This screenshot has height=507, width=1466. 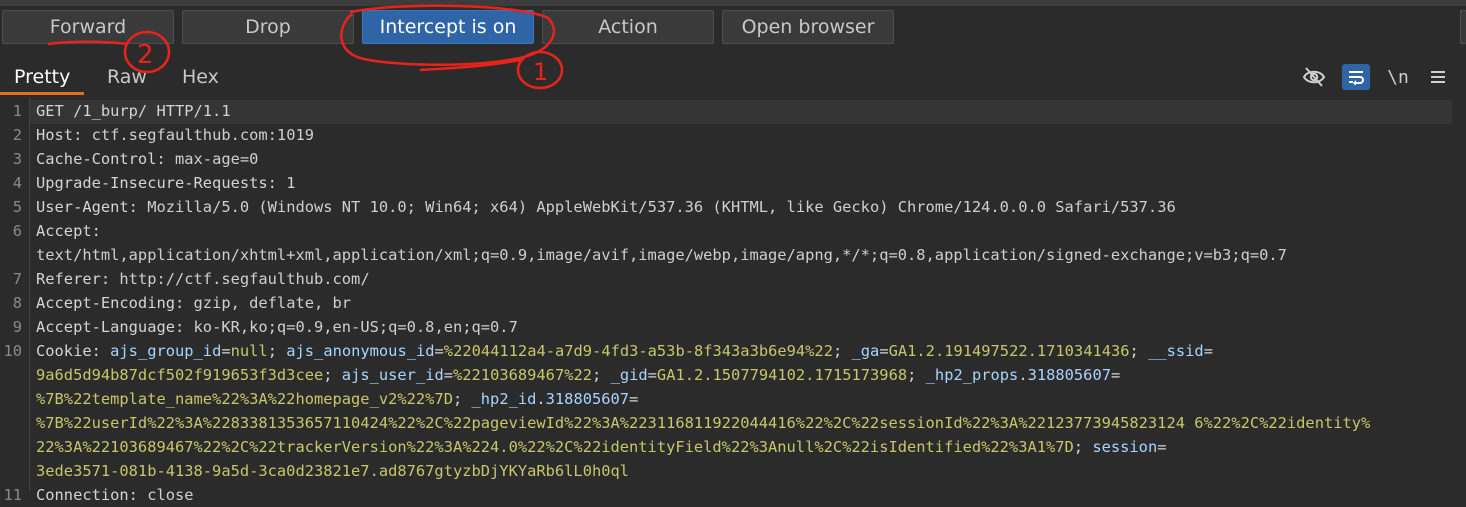 I want to click on message-view-tabs: Pretty Raw Hex \n, so click(x=733, y=77).